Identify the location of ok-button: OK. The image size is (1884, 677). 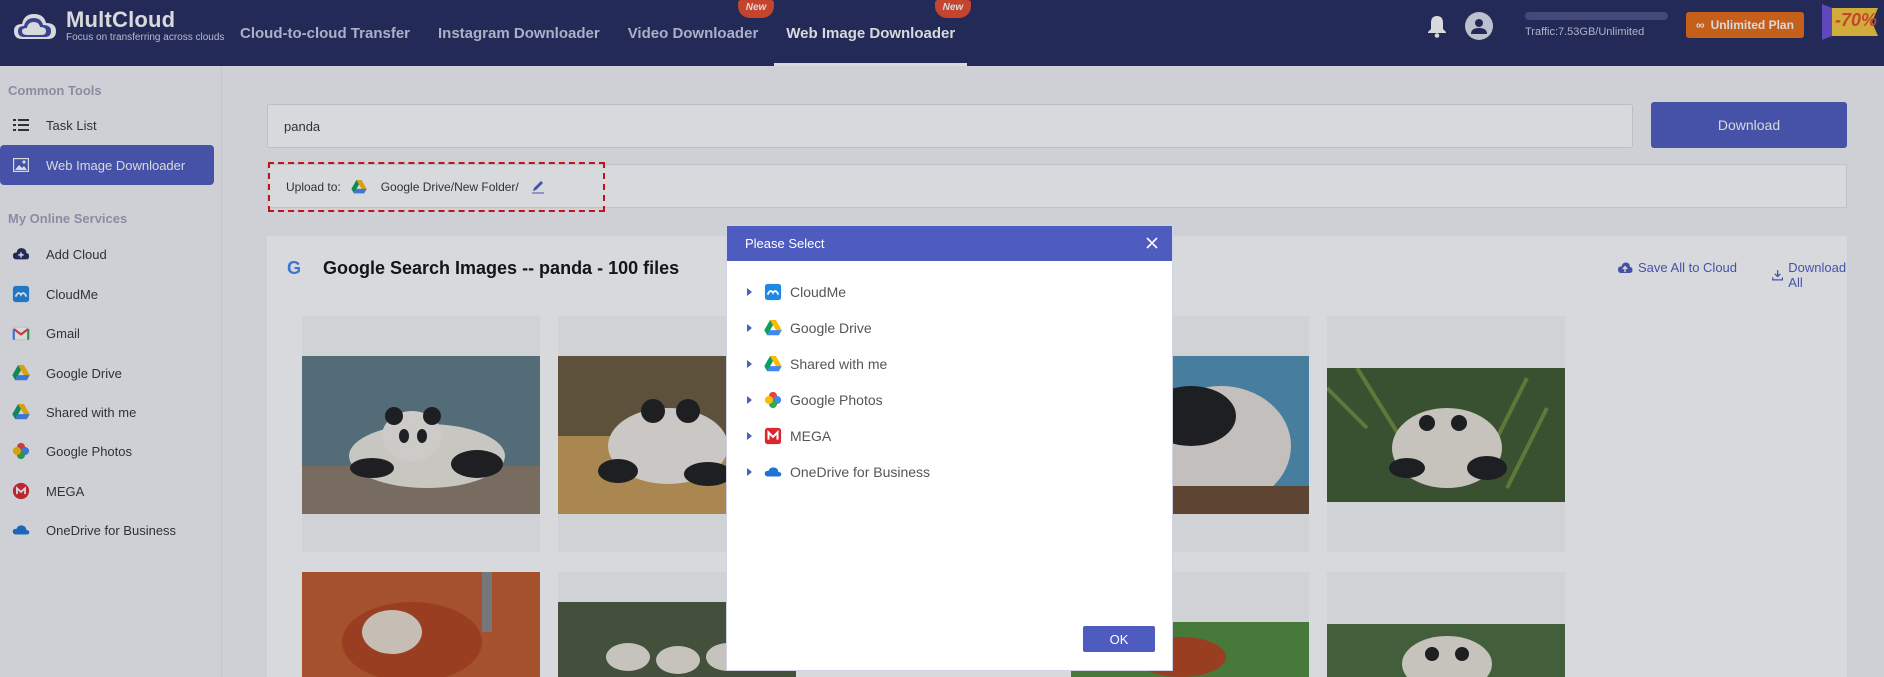
(1119, 639).